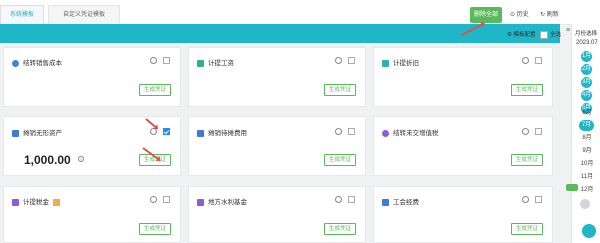  I want to click on clock-icon: ⊙, so click(513, 15).